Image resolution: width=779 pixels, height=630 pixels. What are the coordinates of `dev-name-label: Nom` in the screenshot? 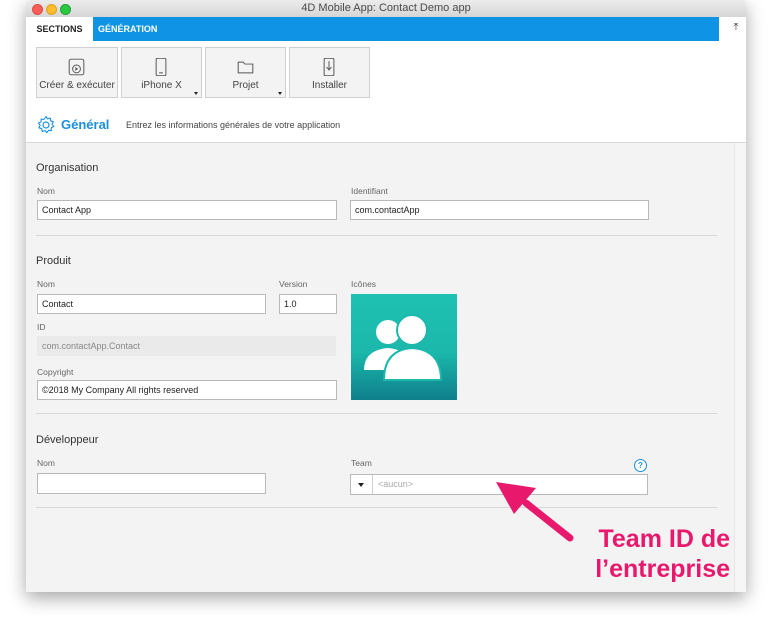 It's located at (46, 463).